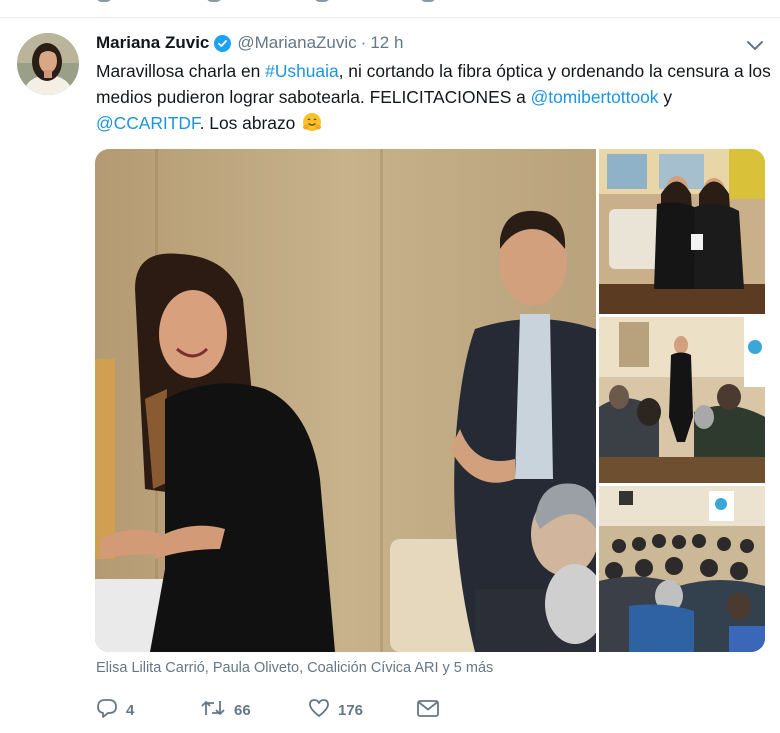  I want to click on photo-speaker-audience, so click(682, 400).